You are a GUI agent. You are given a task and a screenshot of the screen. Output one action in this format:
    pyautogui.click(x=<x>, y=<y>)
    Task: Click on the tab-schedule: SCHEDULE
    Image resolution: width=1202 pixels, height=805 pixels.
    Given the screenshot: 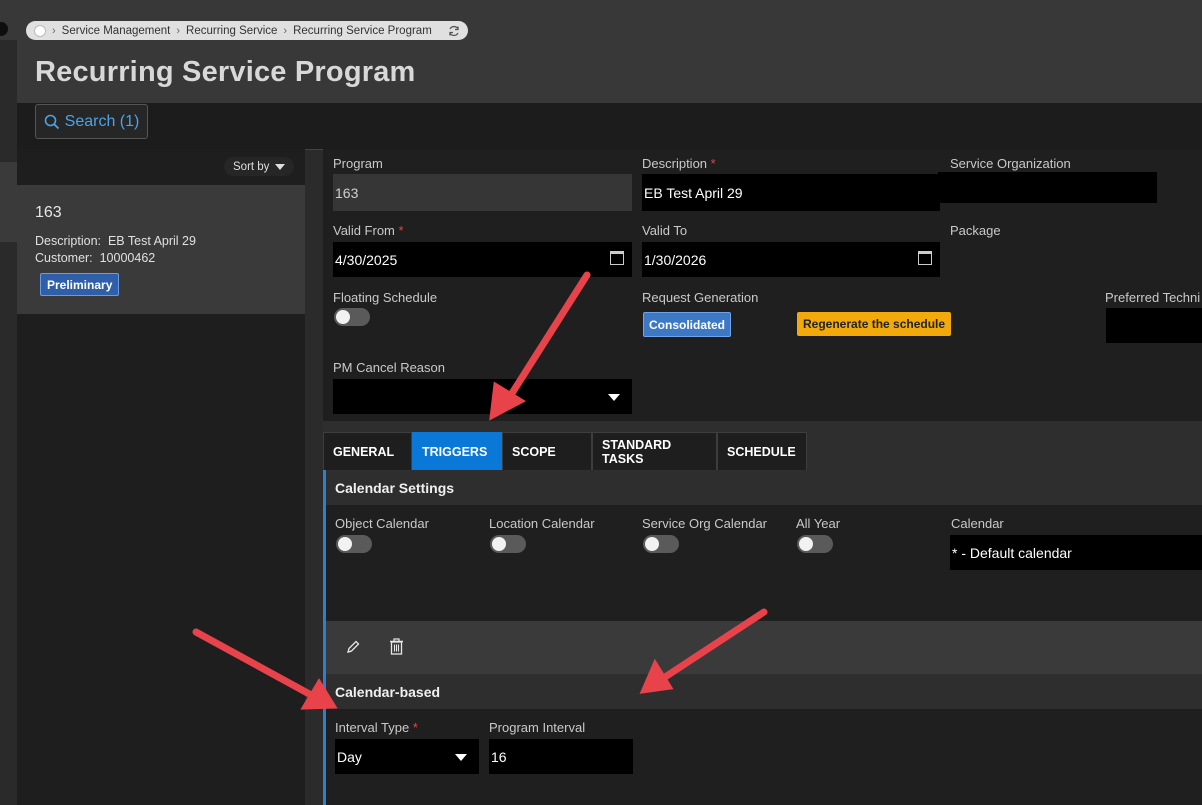 What is the action you would take?
    pyautogui.click(x=762, y=451)
    